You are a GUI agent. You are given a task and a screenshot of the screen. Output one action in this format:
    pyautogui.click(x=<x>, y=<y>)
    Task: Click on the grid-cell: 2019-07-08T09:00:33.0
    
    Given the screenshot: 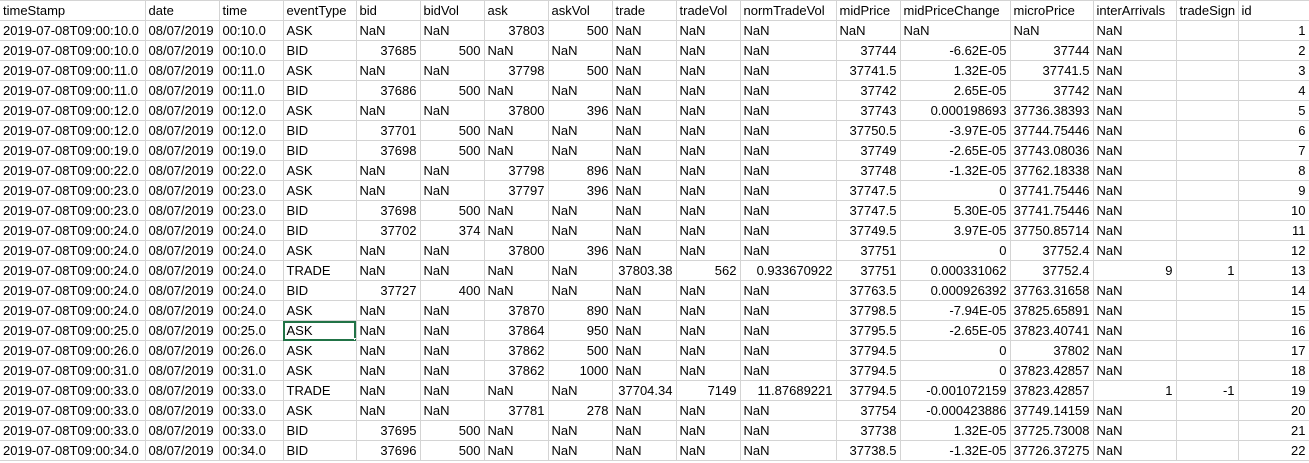 What is the action you would take?
    pyautogui.click(x=73, y=390)
    